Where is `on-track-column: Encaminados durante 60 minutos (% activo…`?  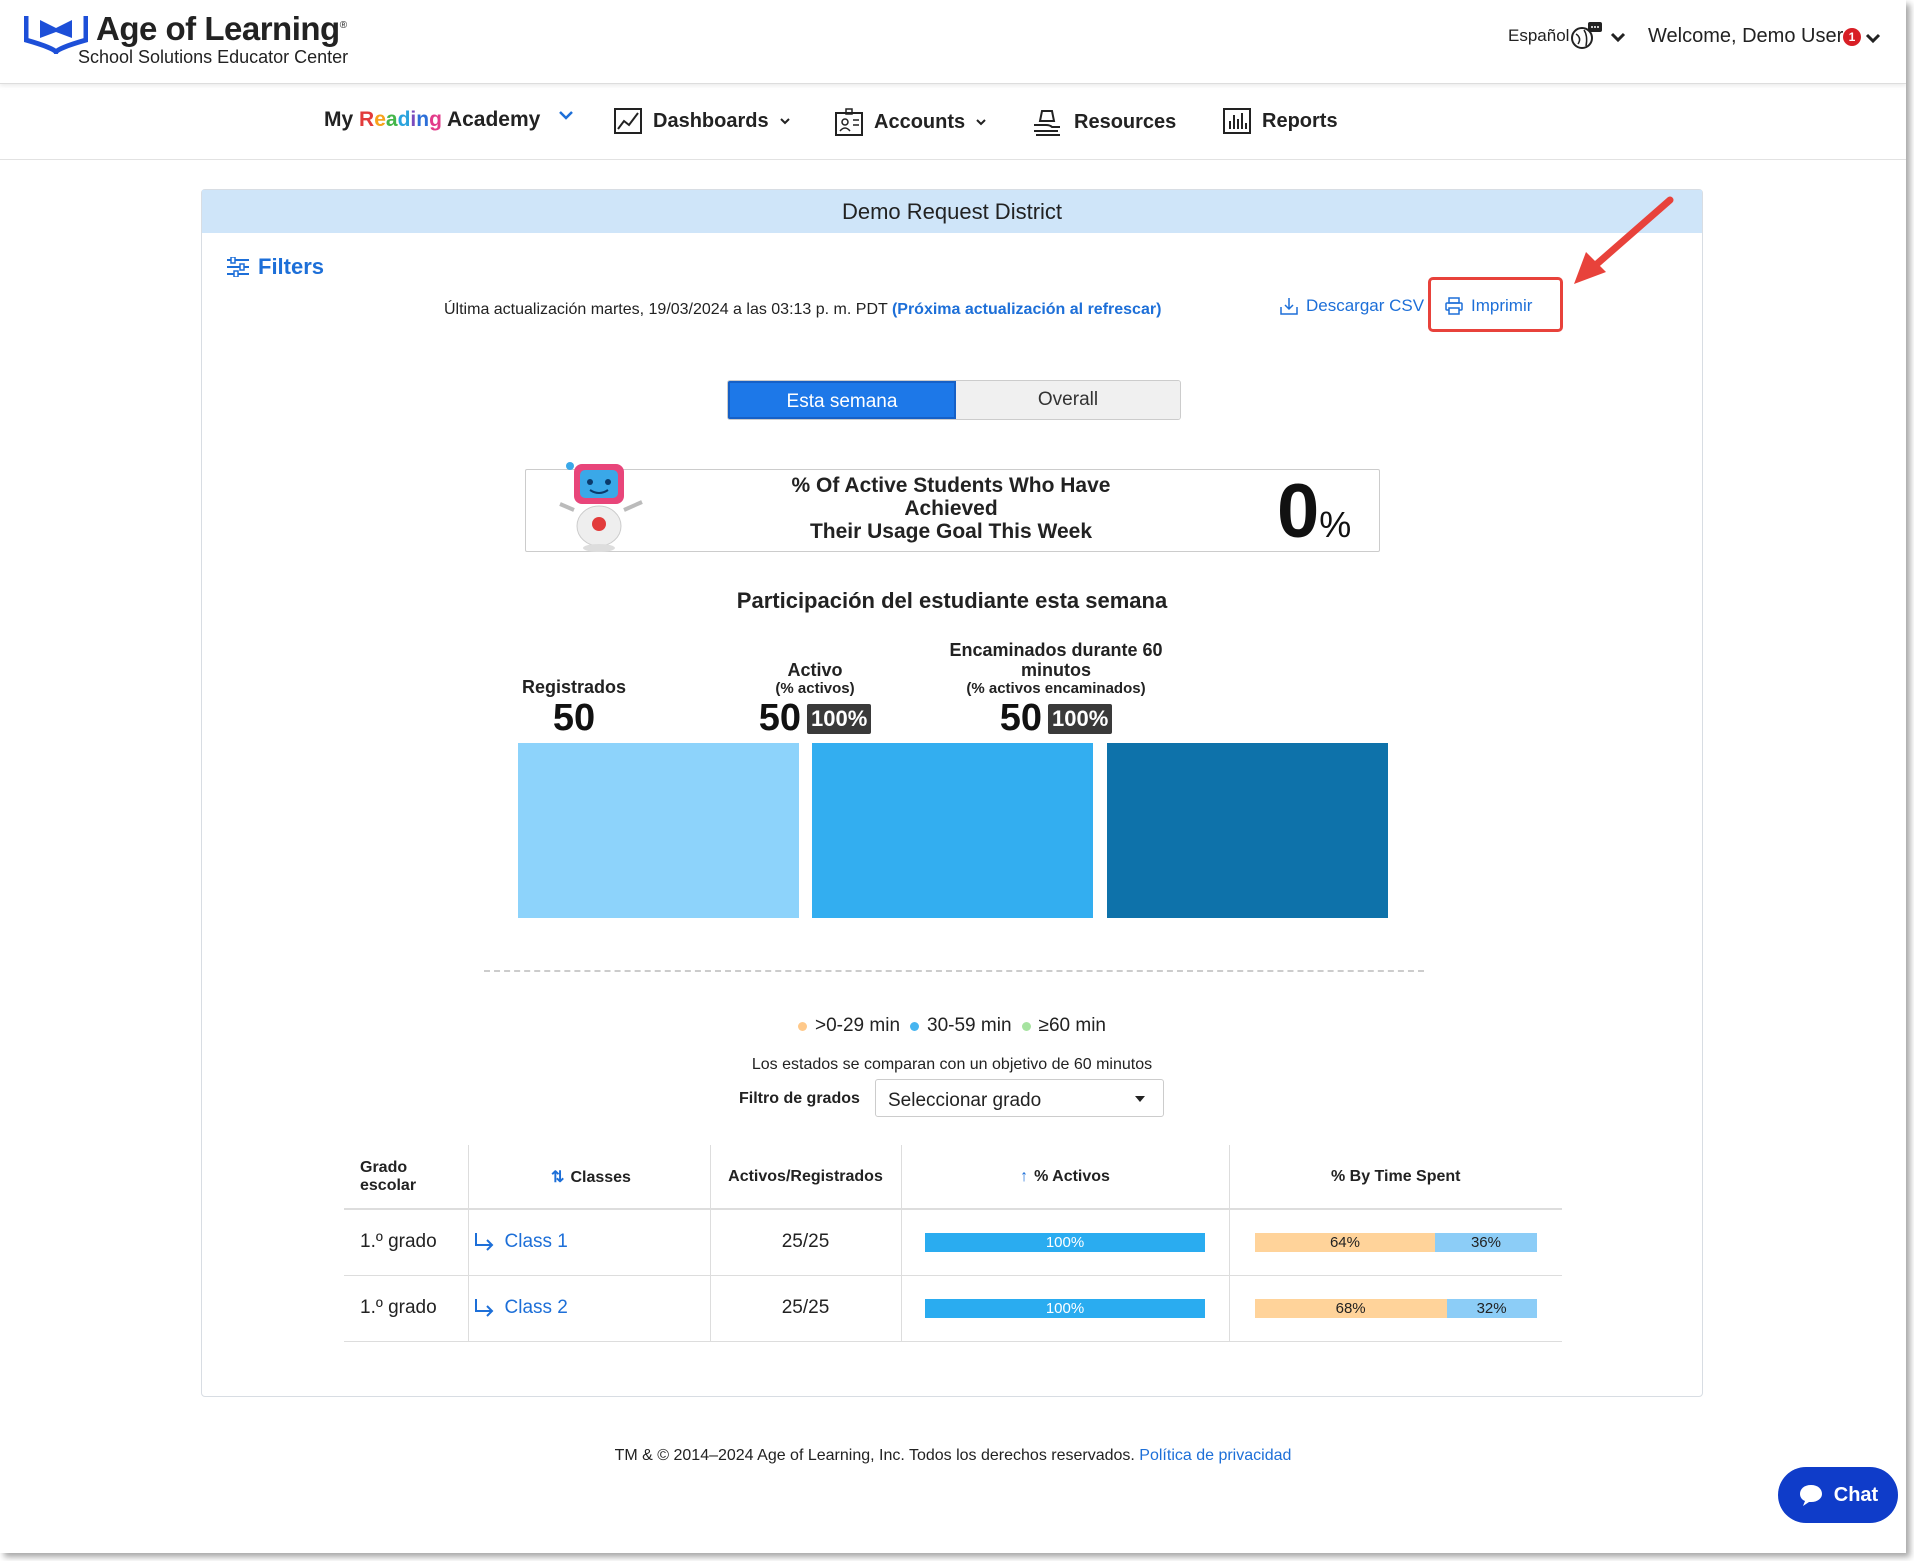
on-track-column: Encaminados durante 60 minutos (% activo… is located at coordinates (1056, 660).